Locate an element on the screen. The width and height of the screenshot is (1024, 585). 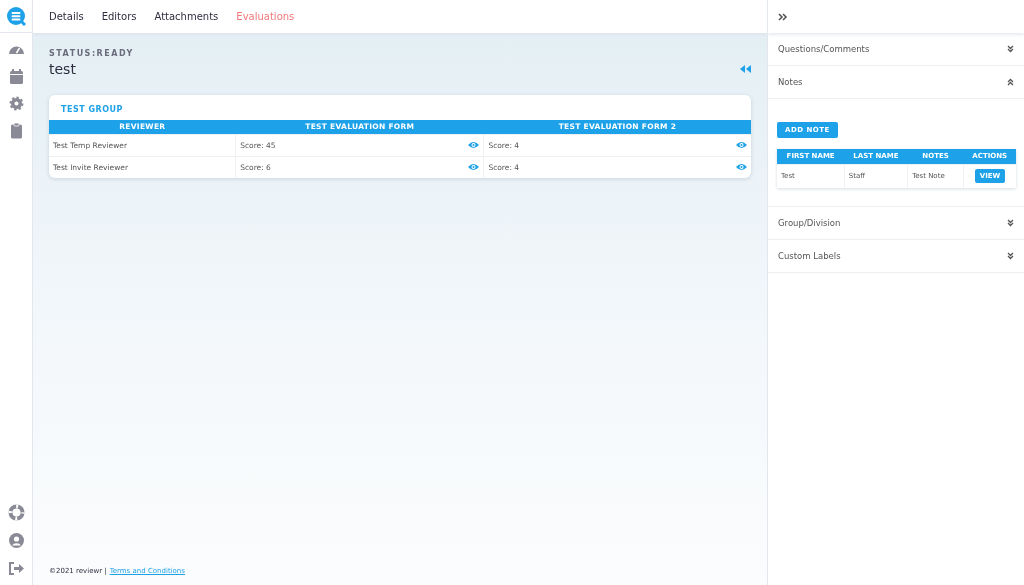
section-title: Custom Labels is located at coordinates (809, 256).